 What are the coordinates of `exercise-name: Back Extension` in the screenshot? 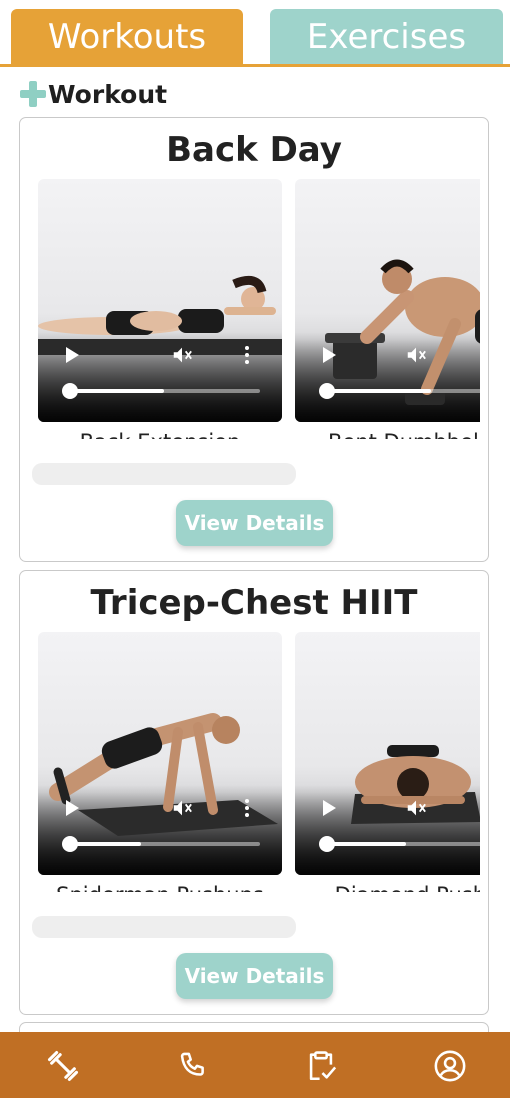 It's located at (160, 434).